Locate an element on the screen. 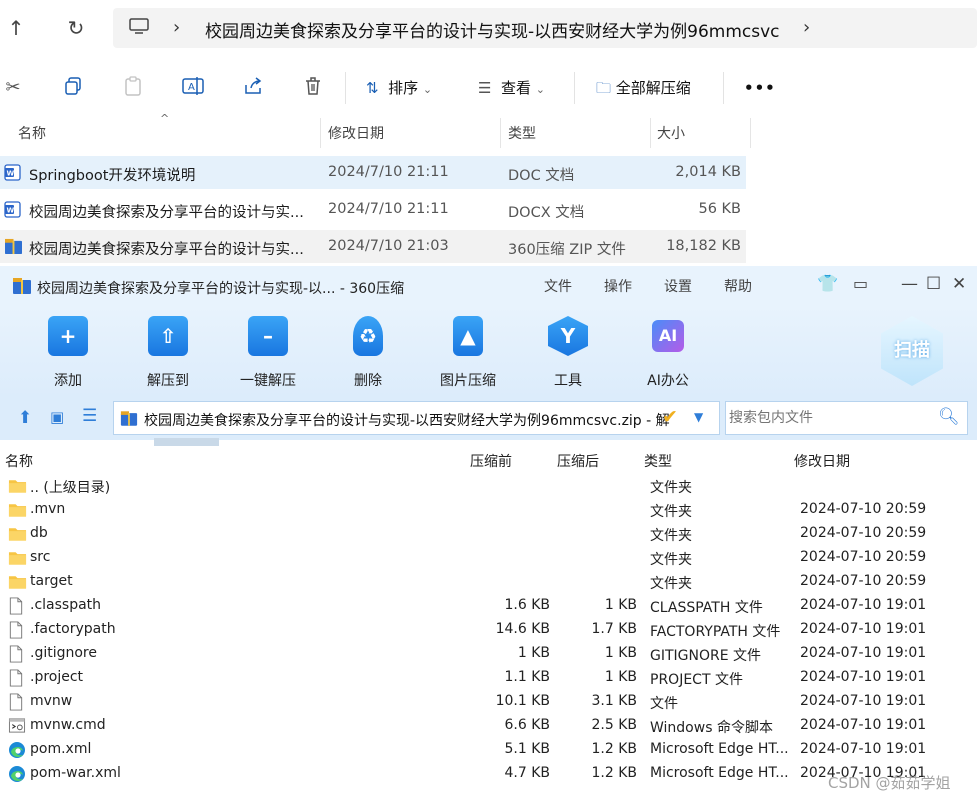  divider is located at coordinates (574, 88).